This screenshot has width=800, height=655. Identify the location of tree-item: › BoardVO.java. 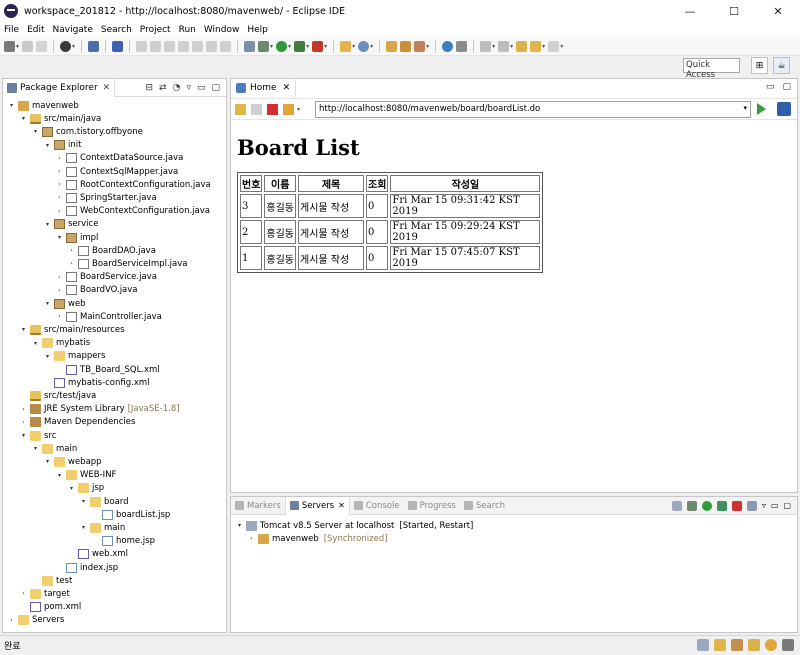
(96, 290).